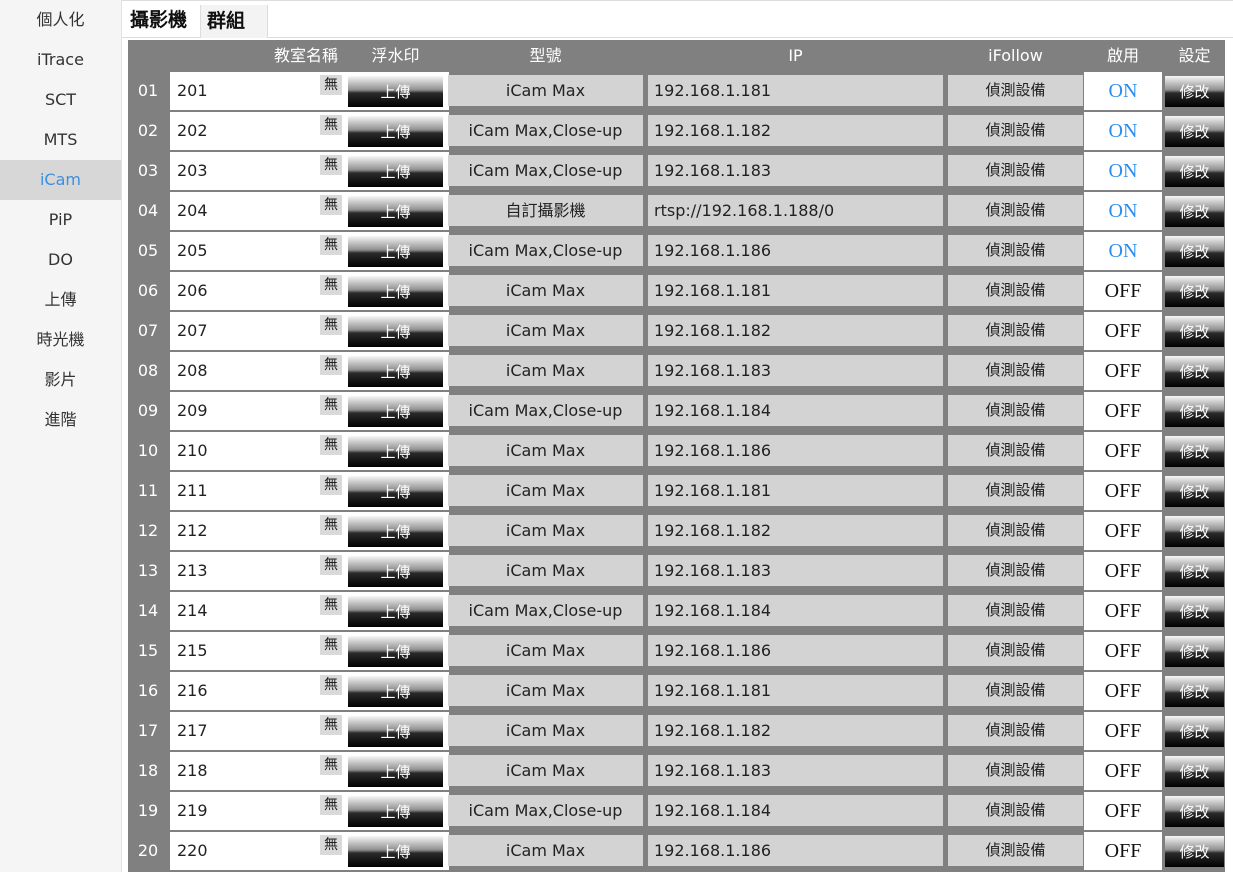 This screenshot has width=1233, height=872. Describe the element at coordinates (60, 220) in the screenshot. I see `sidebar-item-5: PiP` at that location.